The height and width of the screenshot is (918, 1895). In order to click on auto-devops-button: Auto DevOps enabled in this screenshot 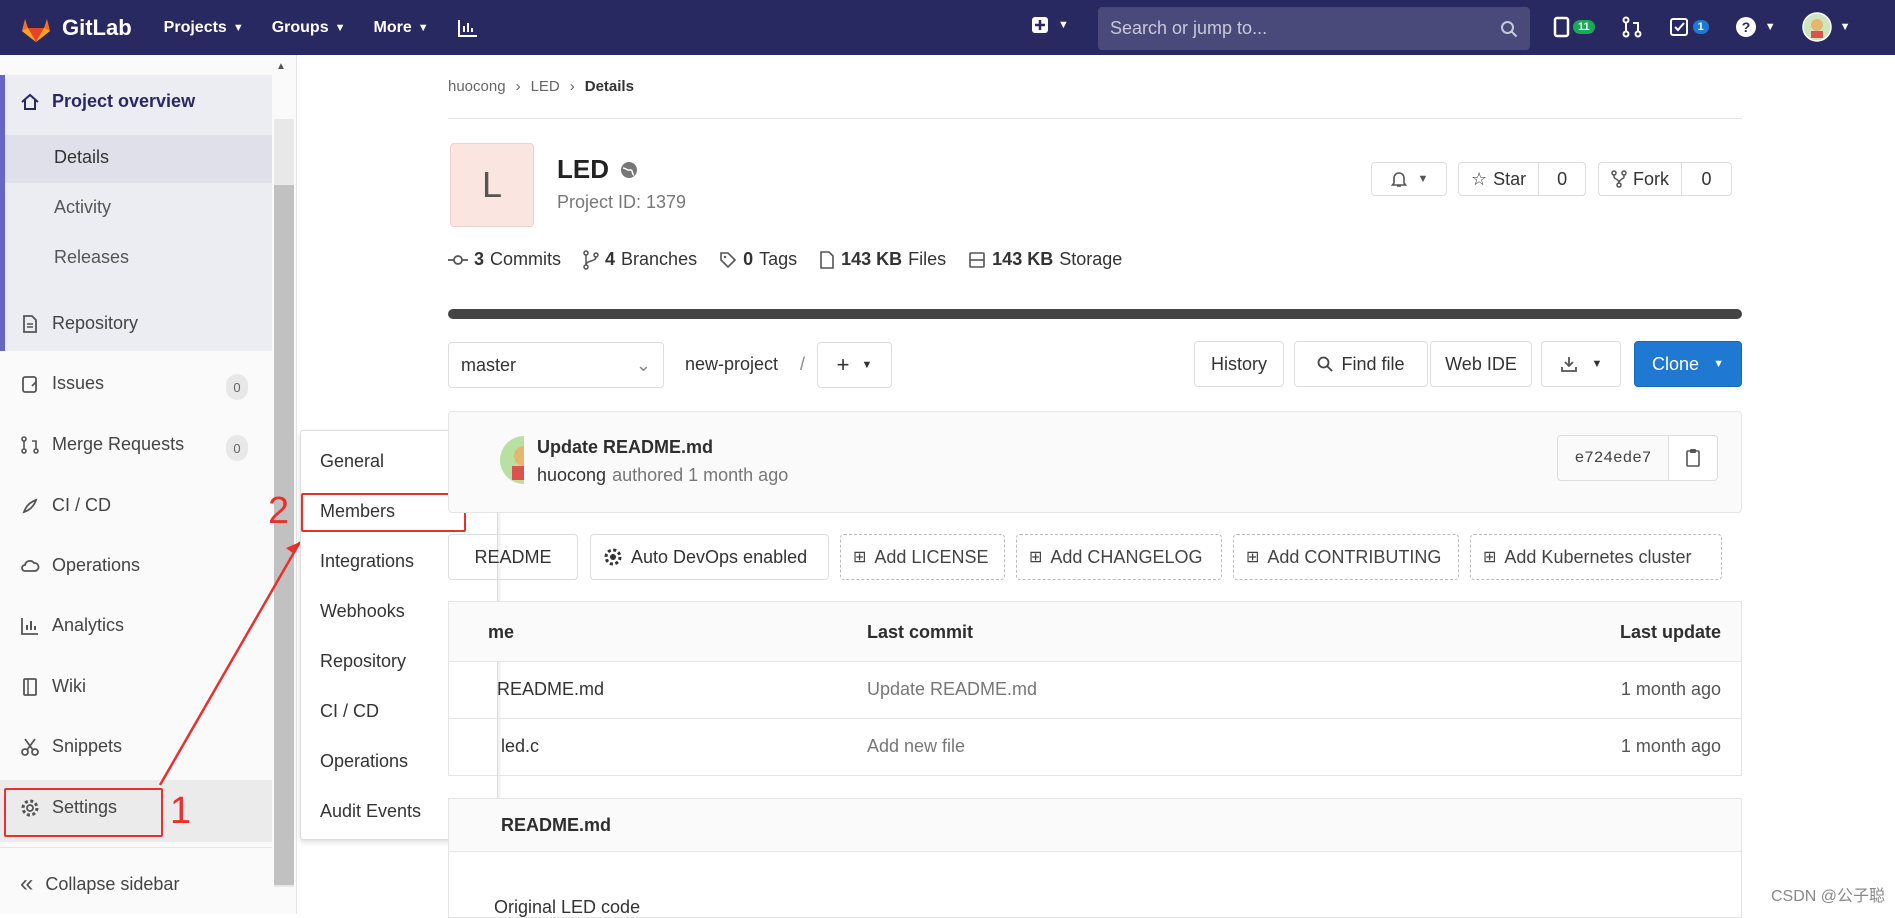, I will do `click(709, 557)`.